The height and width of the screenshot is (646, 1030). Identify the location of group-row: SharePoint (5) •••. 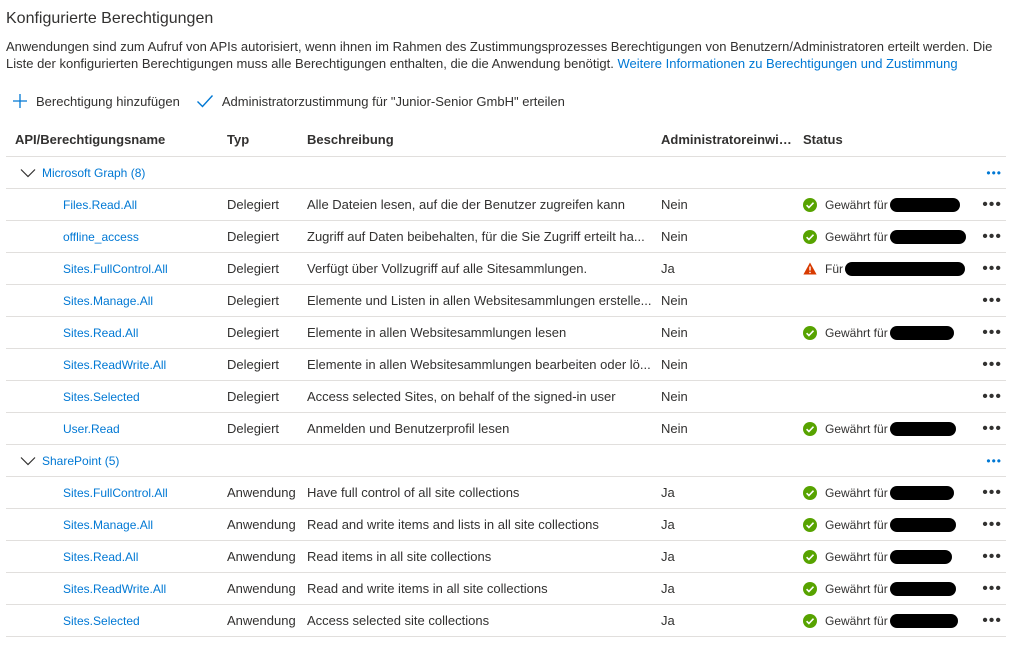
(506, 460).